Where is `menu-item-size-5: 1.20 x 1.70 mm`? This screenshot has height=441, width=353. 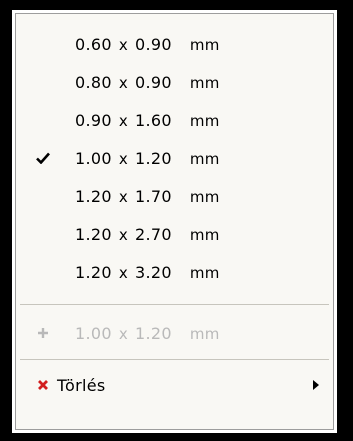
menu-item-size-5: 1.20 x 1.70 mm is located at coordinates (174, 196).